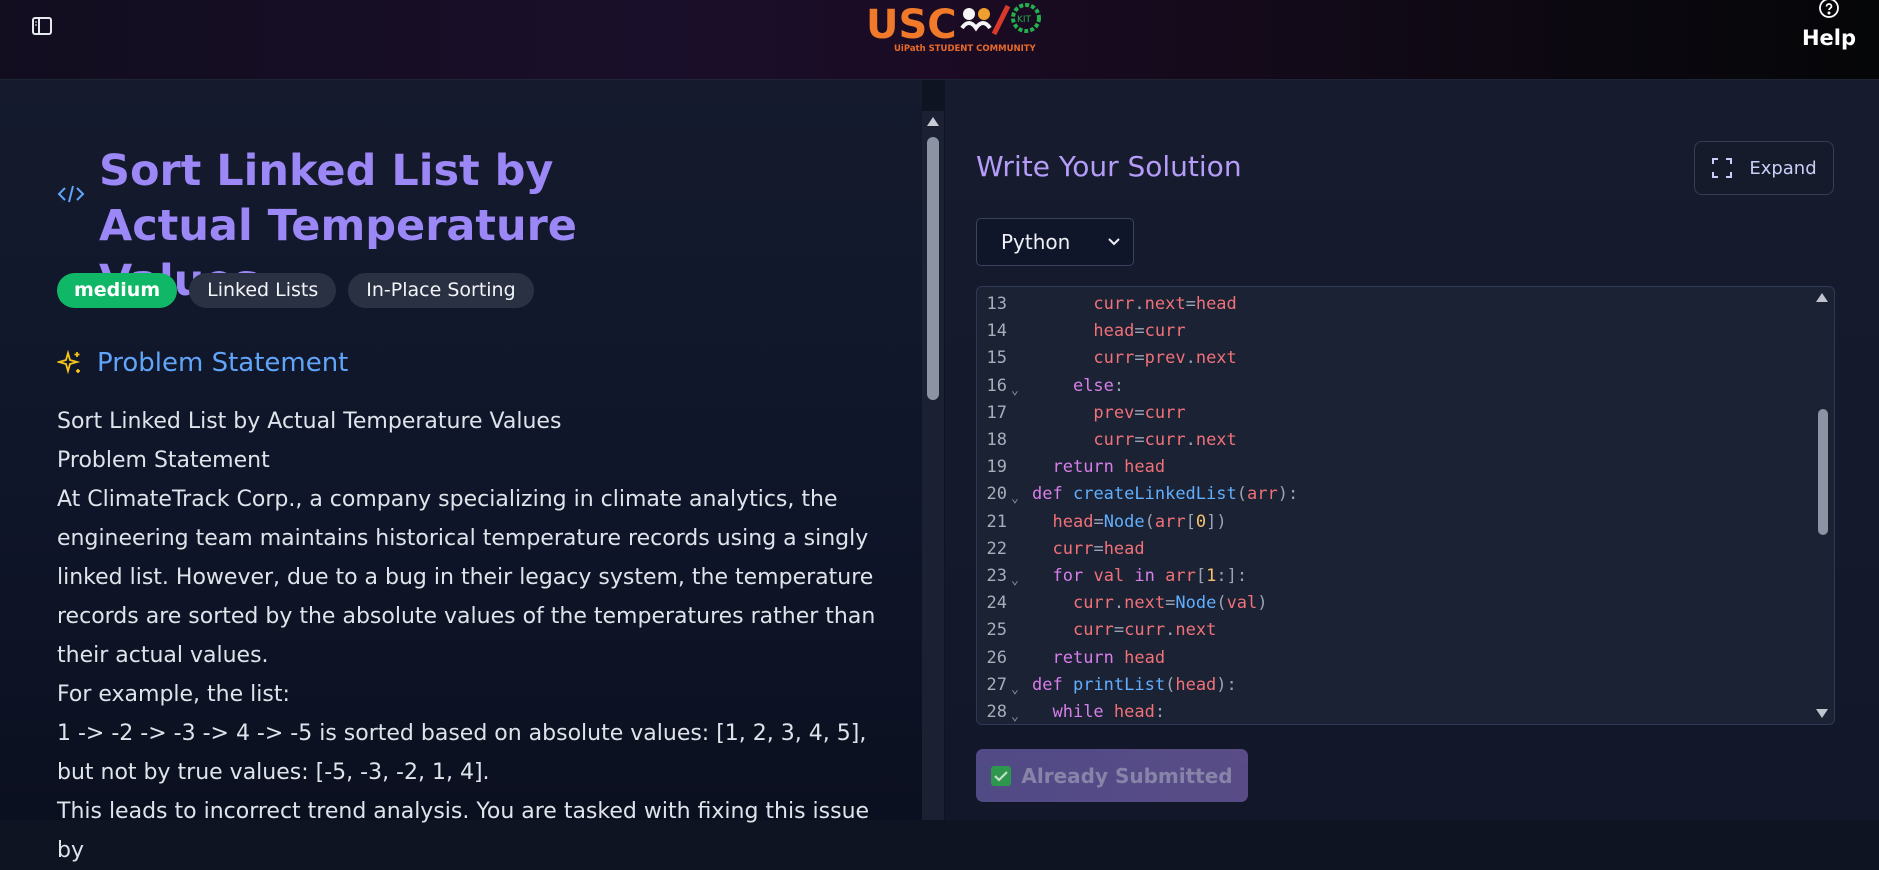  What do you see at coordinates (933, 268) in the screenshot?
I see `scrollbar-thumb` at bounding box center [933, 268].